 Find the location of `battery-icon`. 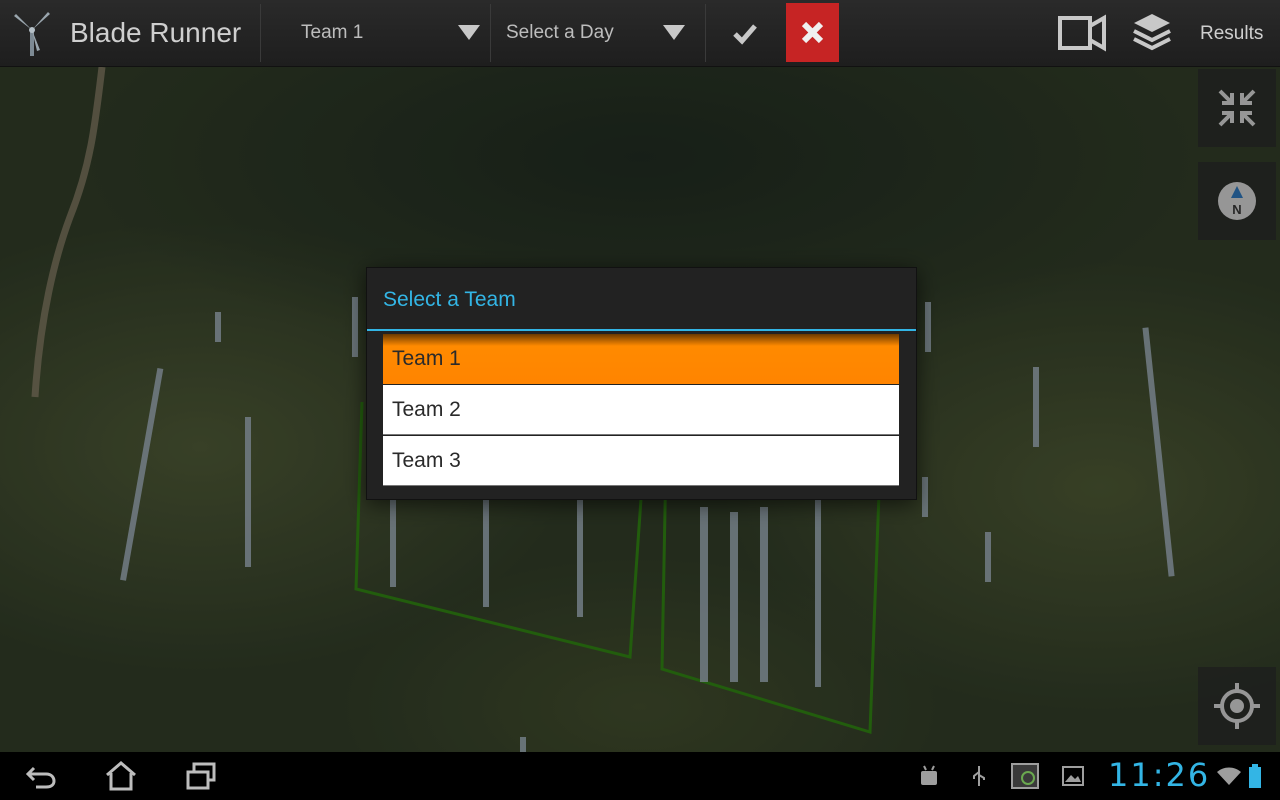

battery-icon is located at coordinates (1255, 776).